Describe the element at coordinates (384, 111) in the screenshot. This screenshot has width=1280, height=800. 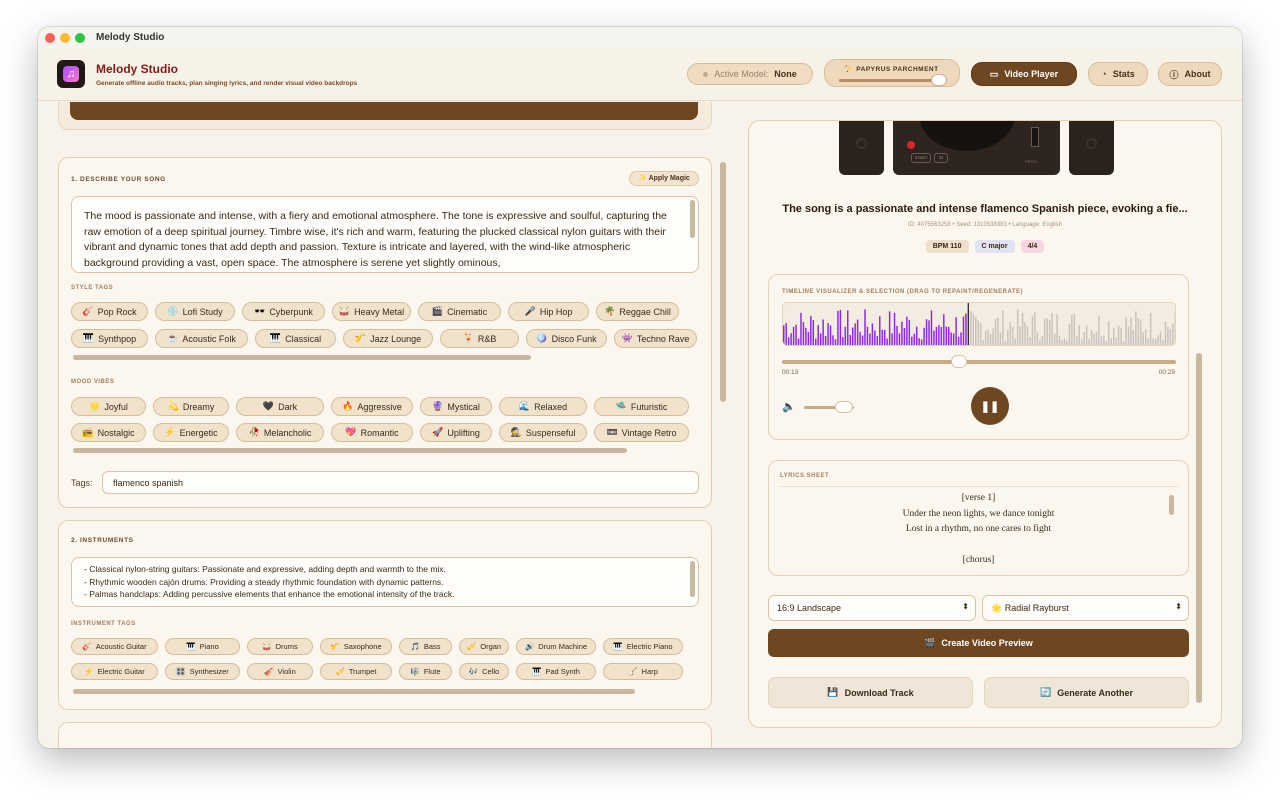
I see `generate-button-partial` at that location.